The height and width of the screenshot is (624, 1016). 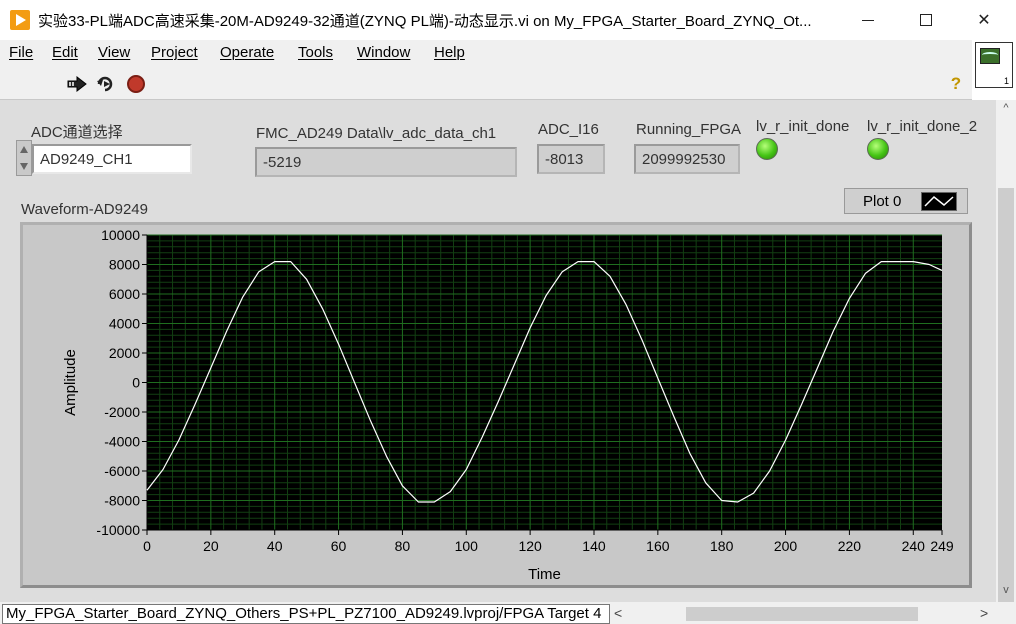 I want to click on x-tick-label: 60, so click(x=339, y=546).